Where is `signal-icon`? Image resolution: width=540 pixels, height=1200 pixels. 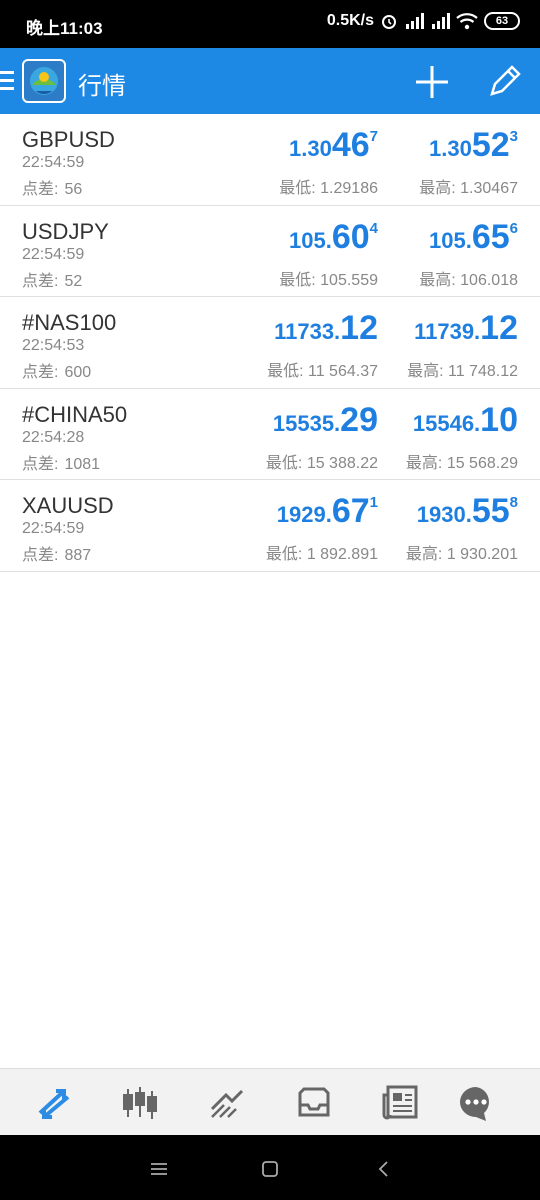
signal-icon is located at coordinates (441, 21).